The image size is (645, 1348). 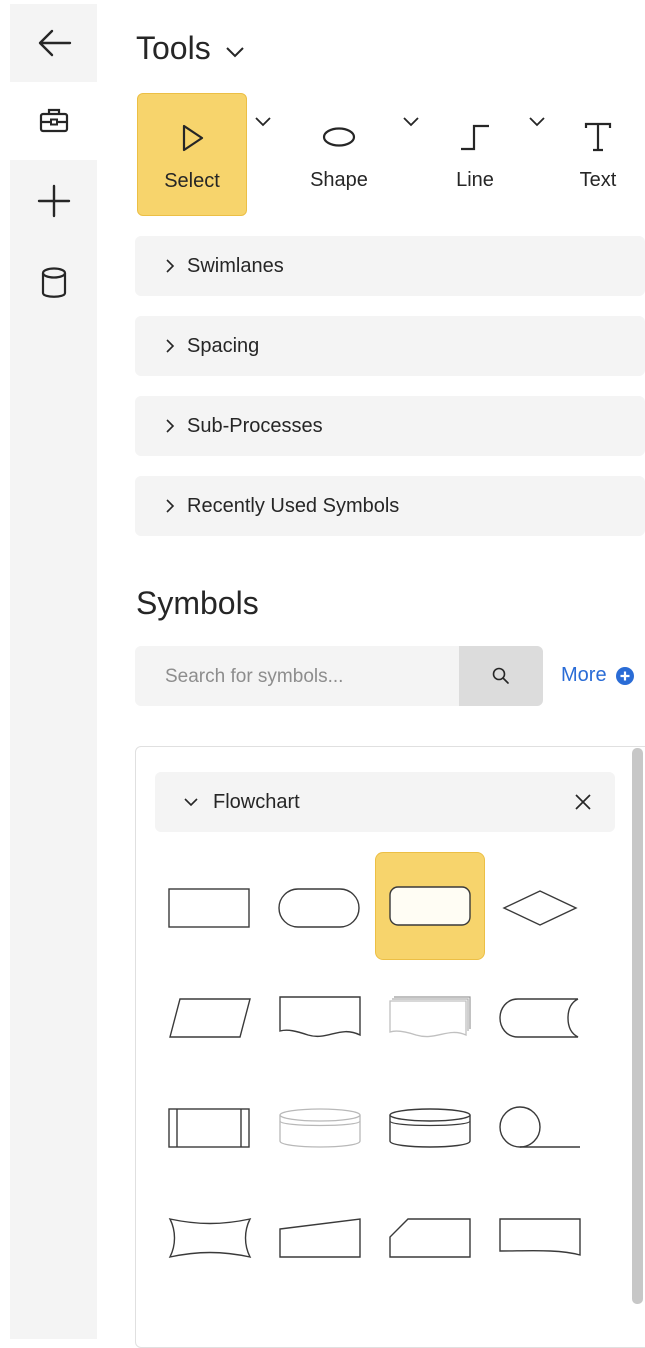 I want to click on select-tool: Select, so click(x=192, y=154).